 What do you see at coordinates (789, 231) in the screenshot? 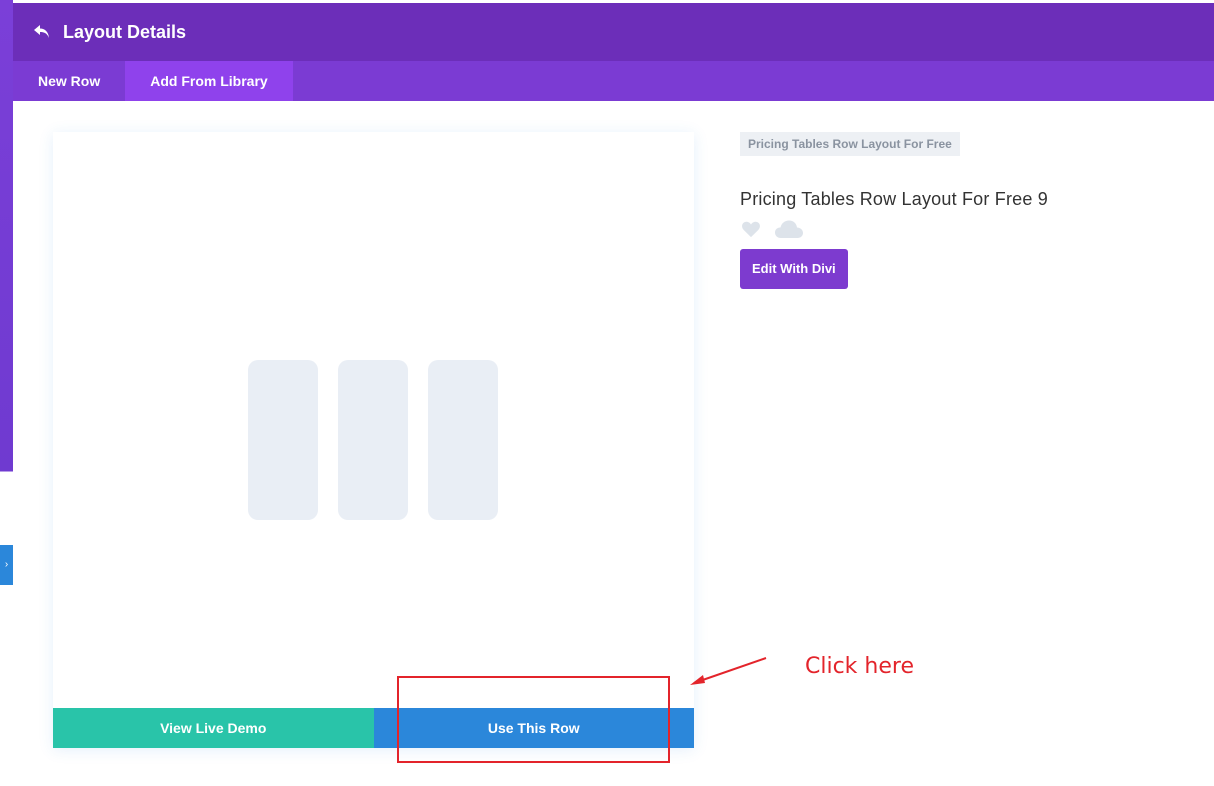
I see `cloud-icon` at bounding box center [789, 231].